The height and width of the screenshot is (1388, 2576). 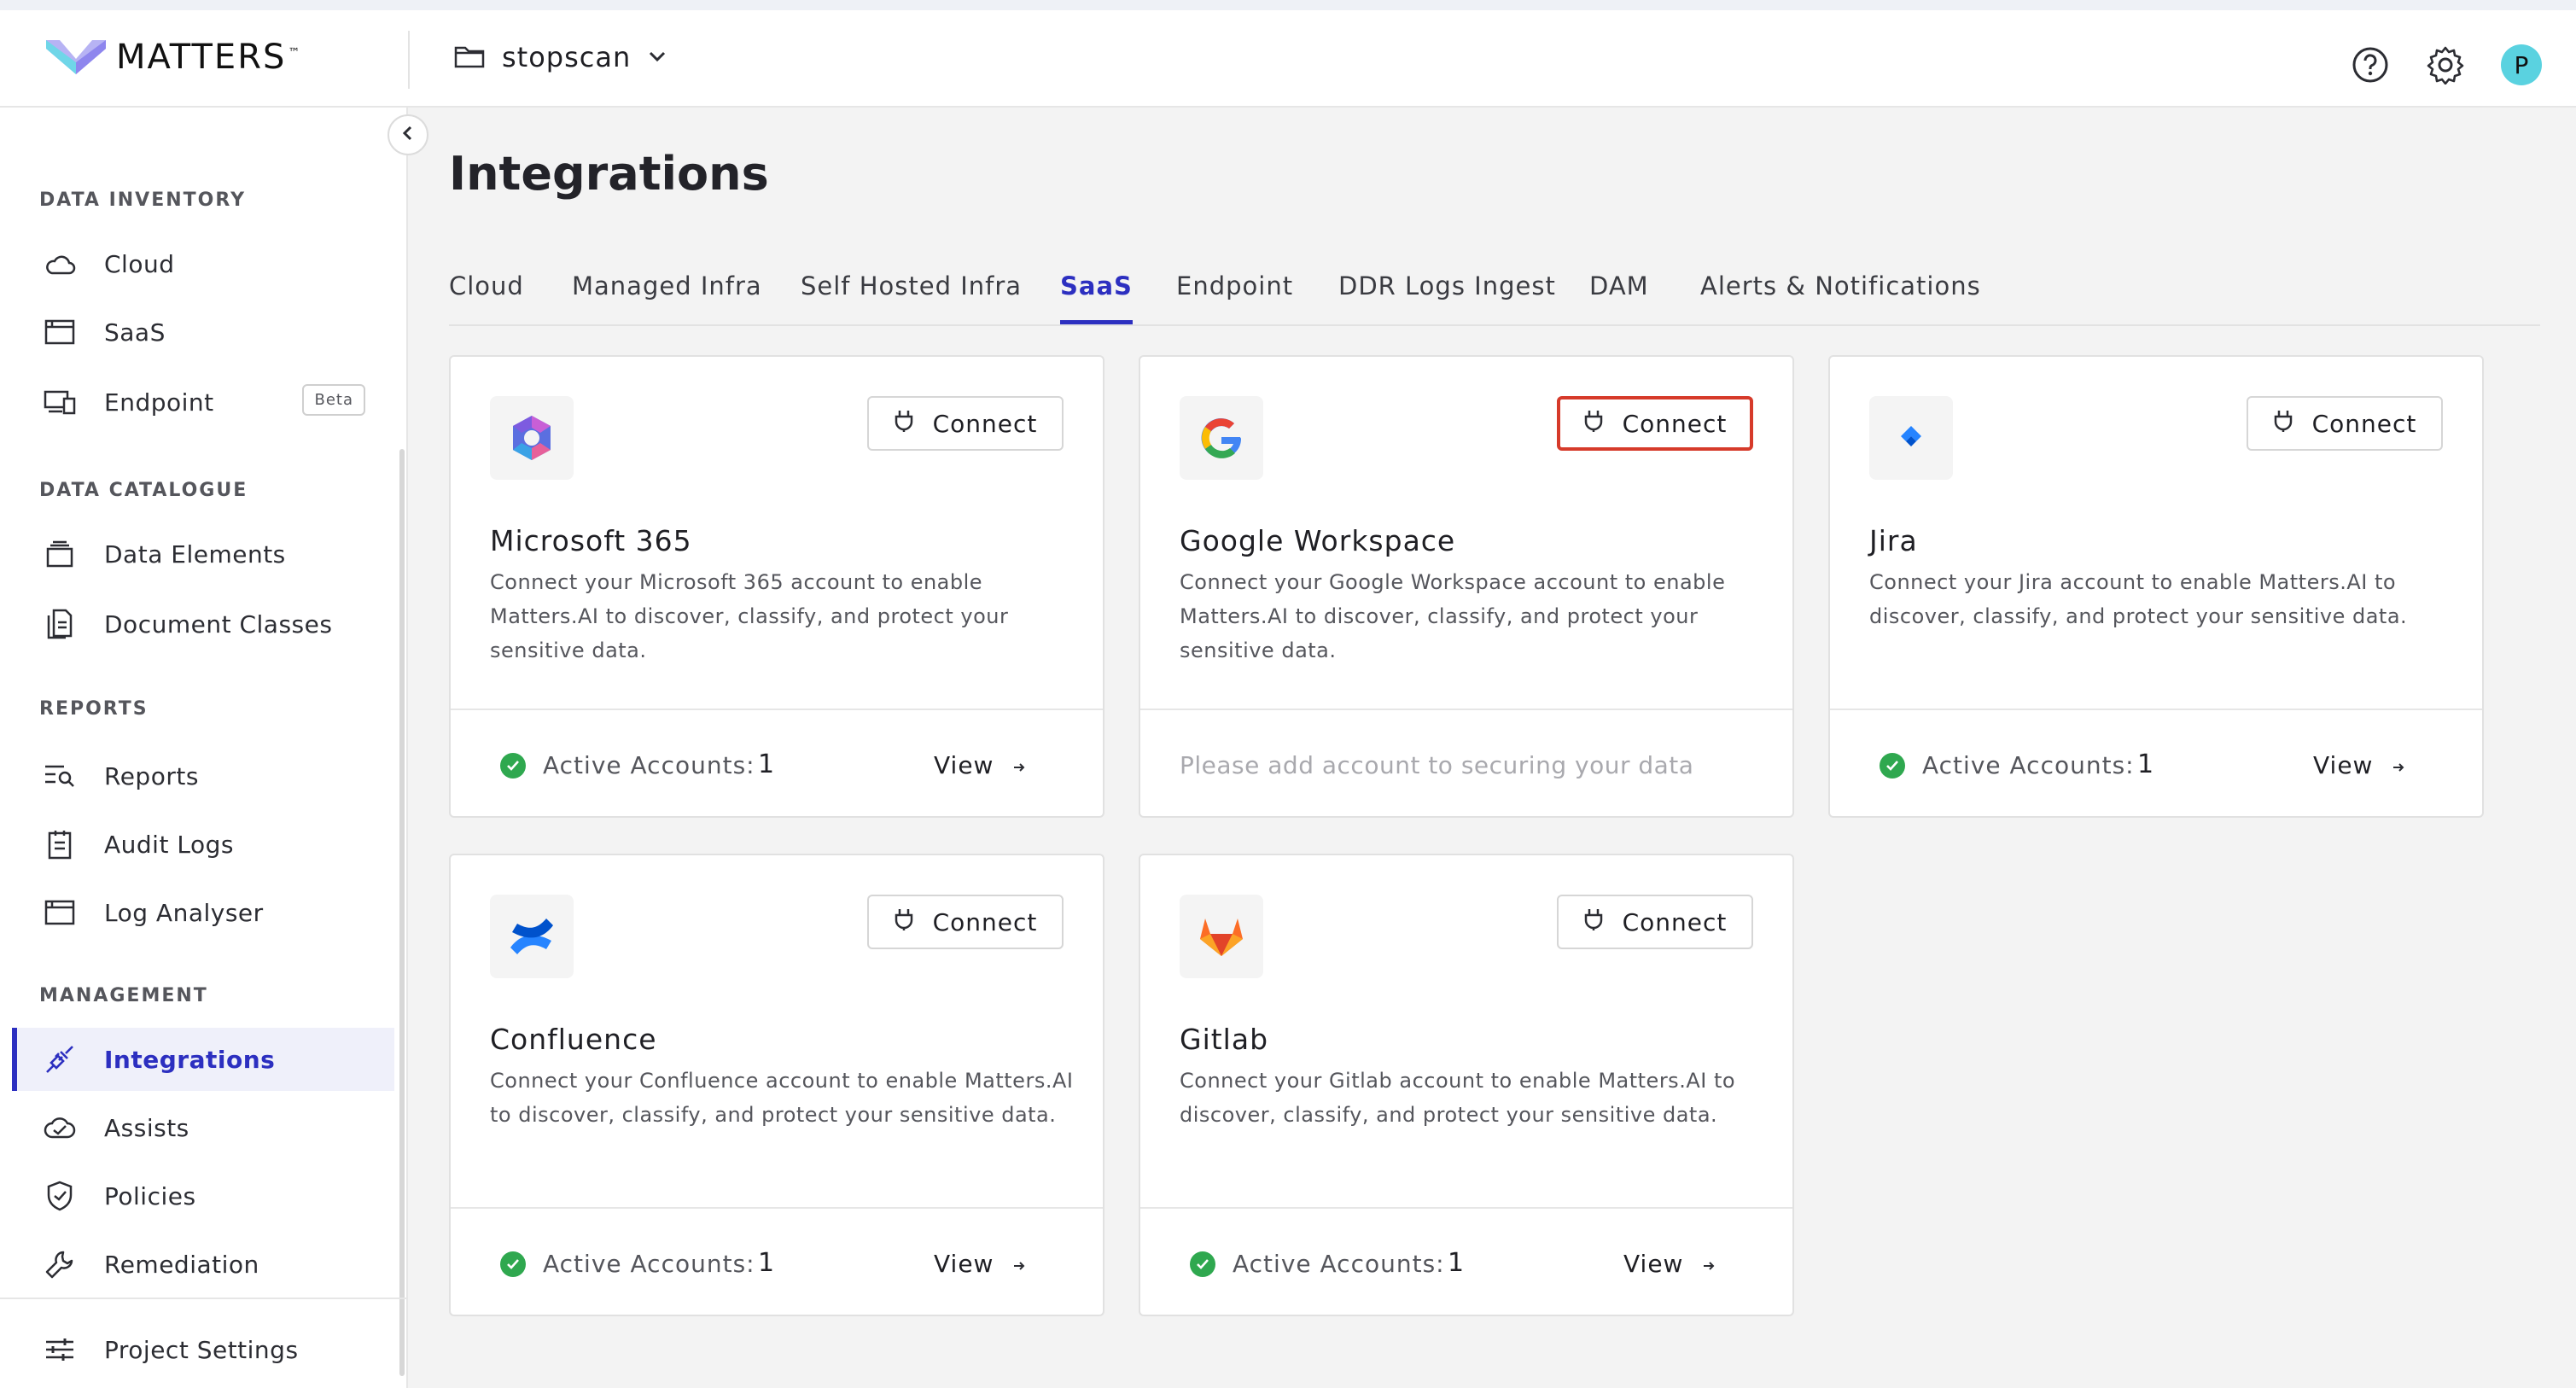 I want to click on card-footer: Please add account to securing your data, so click(x=1466, y=764).